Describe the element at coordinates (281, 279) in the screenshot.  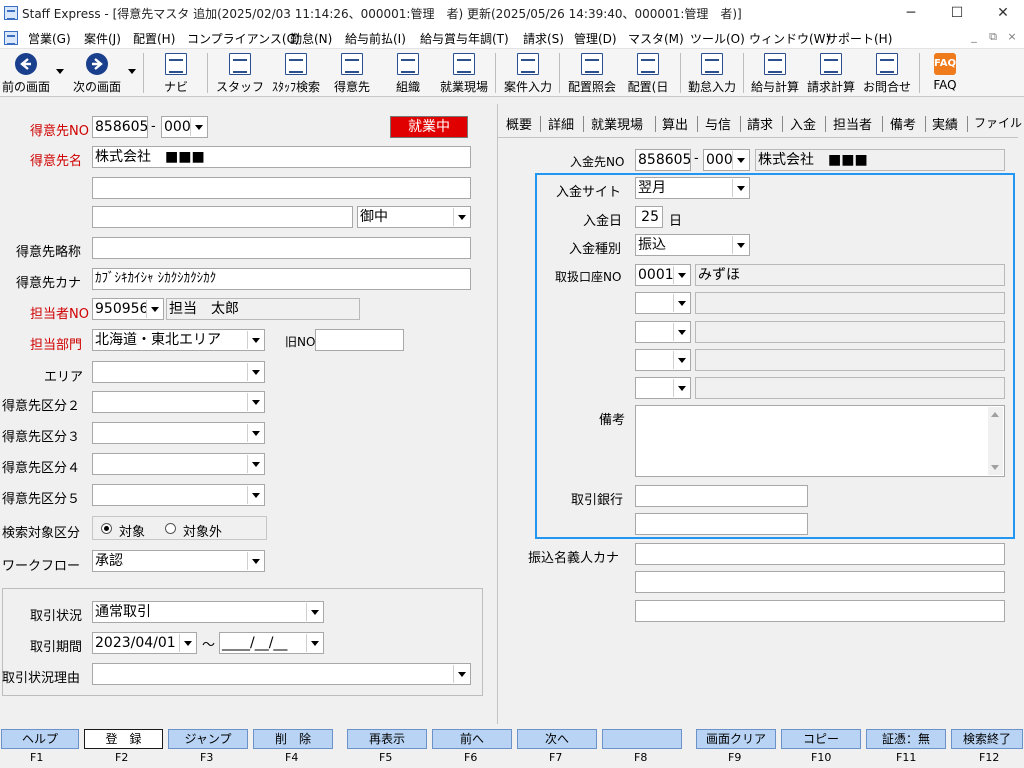
I see `kana-input: ｶﾌﾞｼｷｶｲｼｬ ｼｶｸｼｶｸｼｶｸ` at that location.